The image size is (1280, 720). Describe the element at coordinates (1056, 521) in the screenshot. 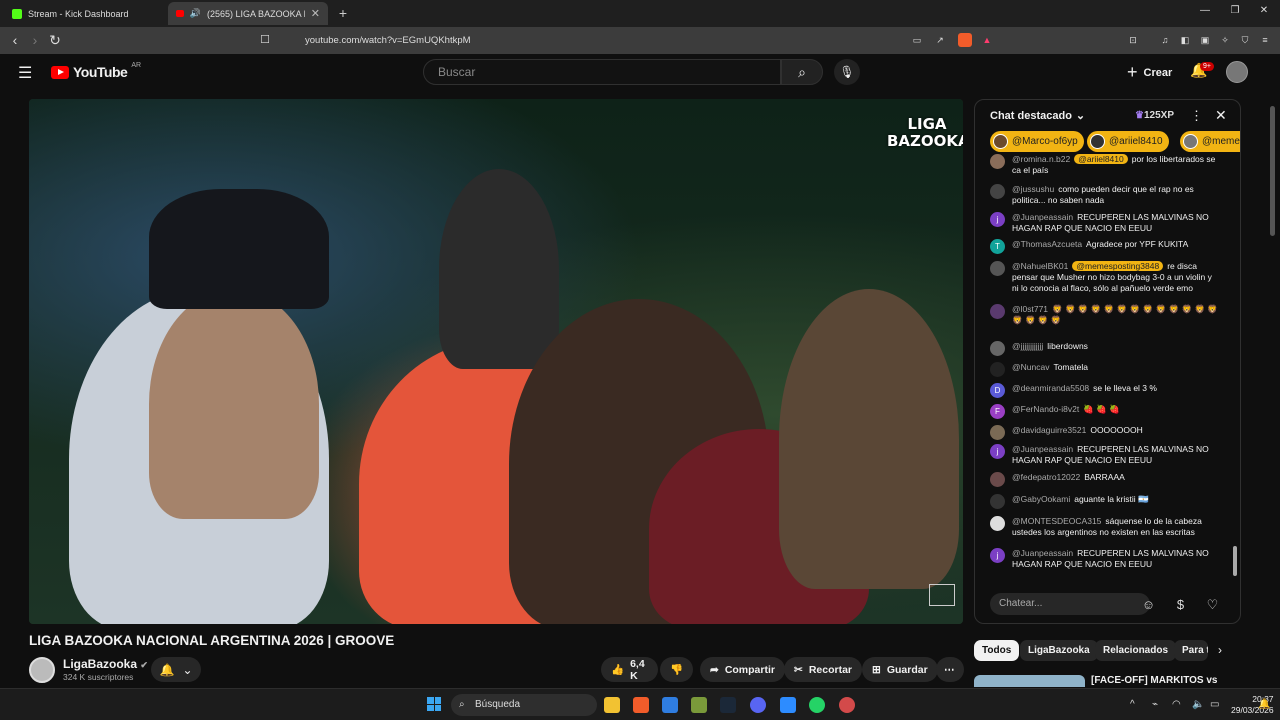

I see `chat-author: @MONTESDEOCA315` at that location.